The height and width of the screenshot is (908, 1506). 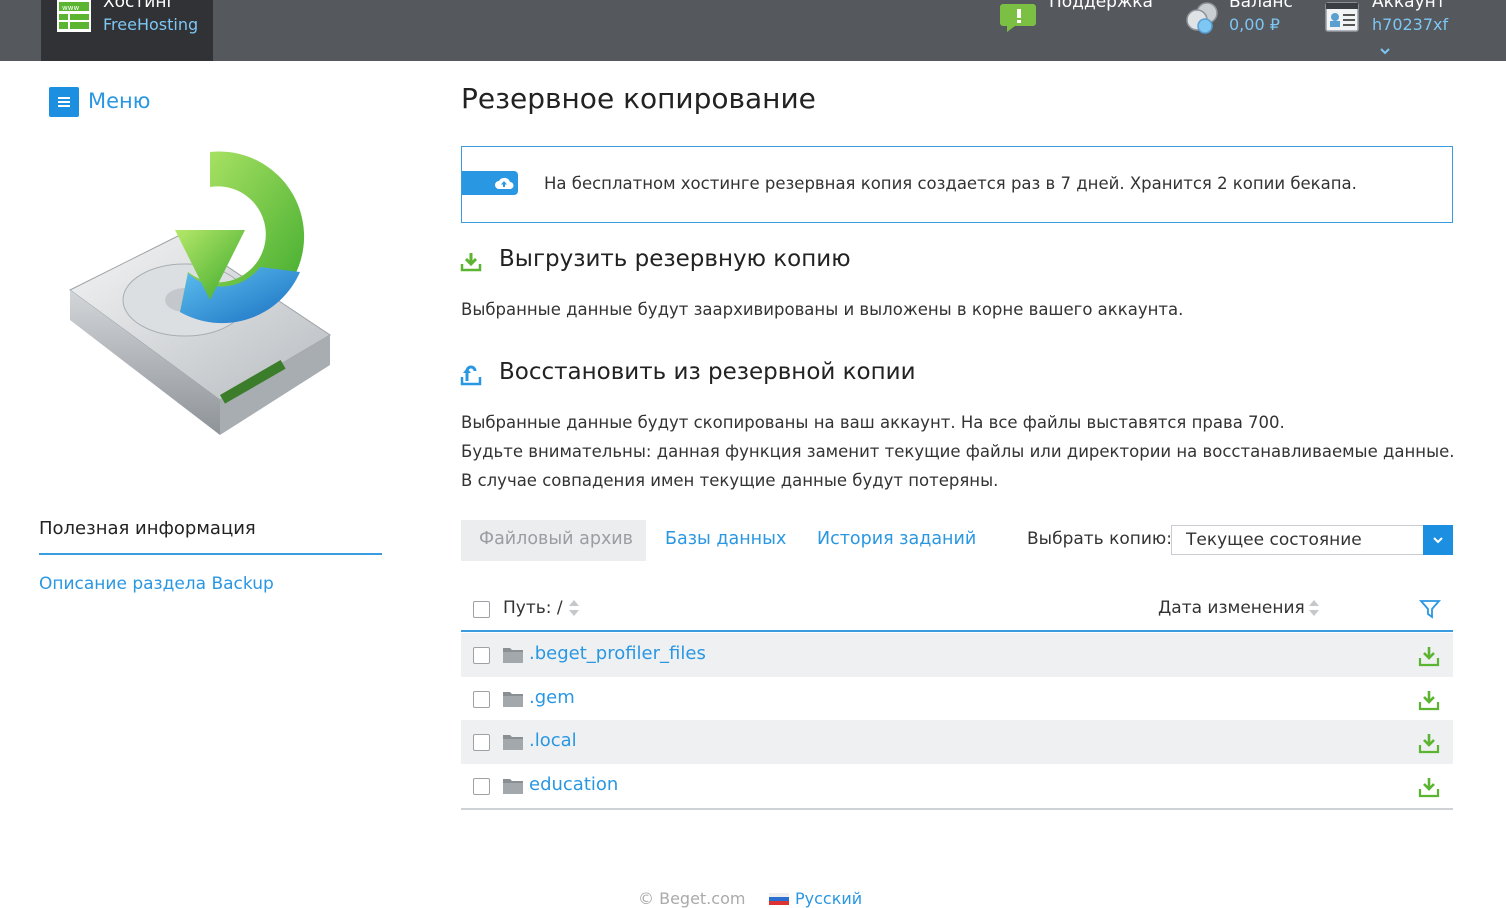 I want to click on tab-file-archive: Файловый архив, so click(x=553, y=540).